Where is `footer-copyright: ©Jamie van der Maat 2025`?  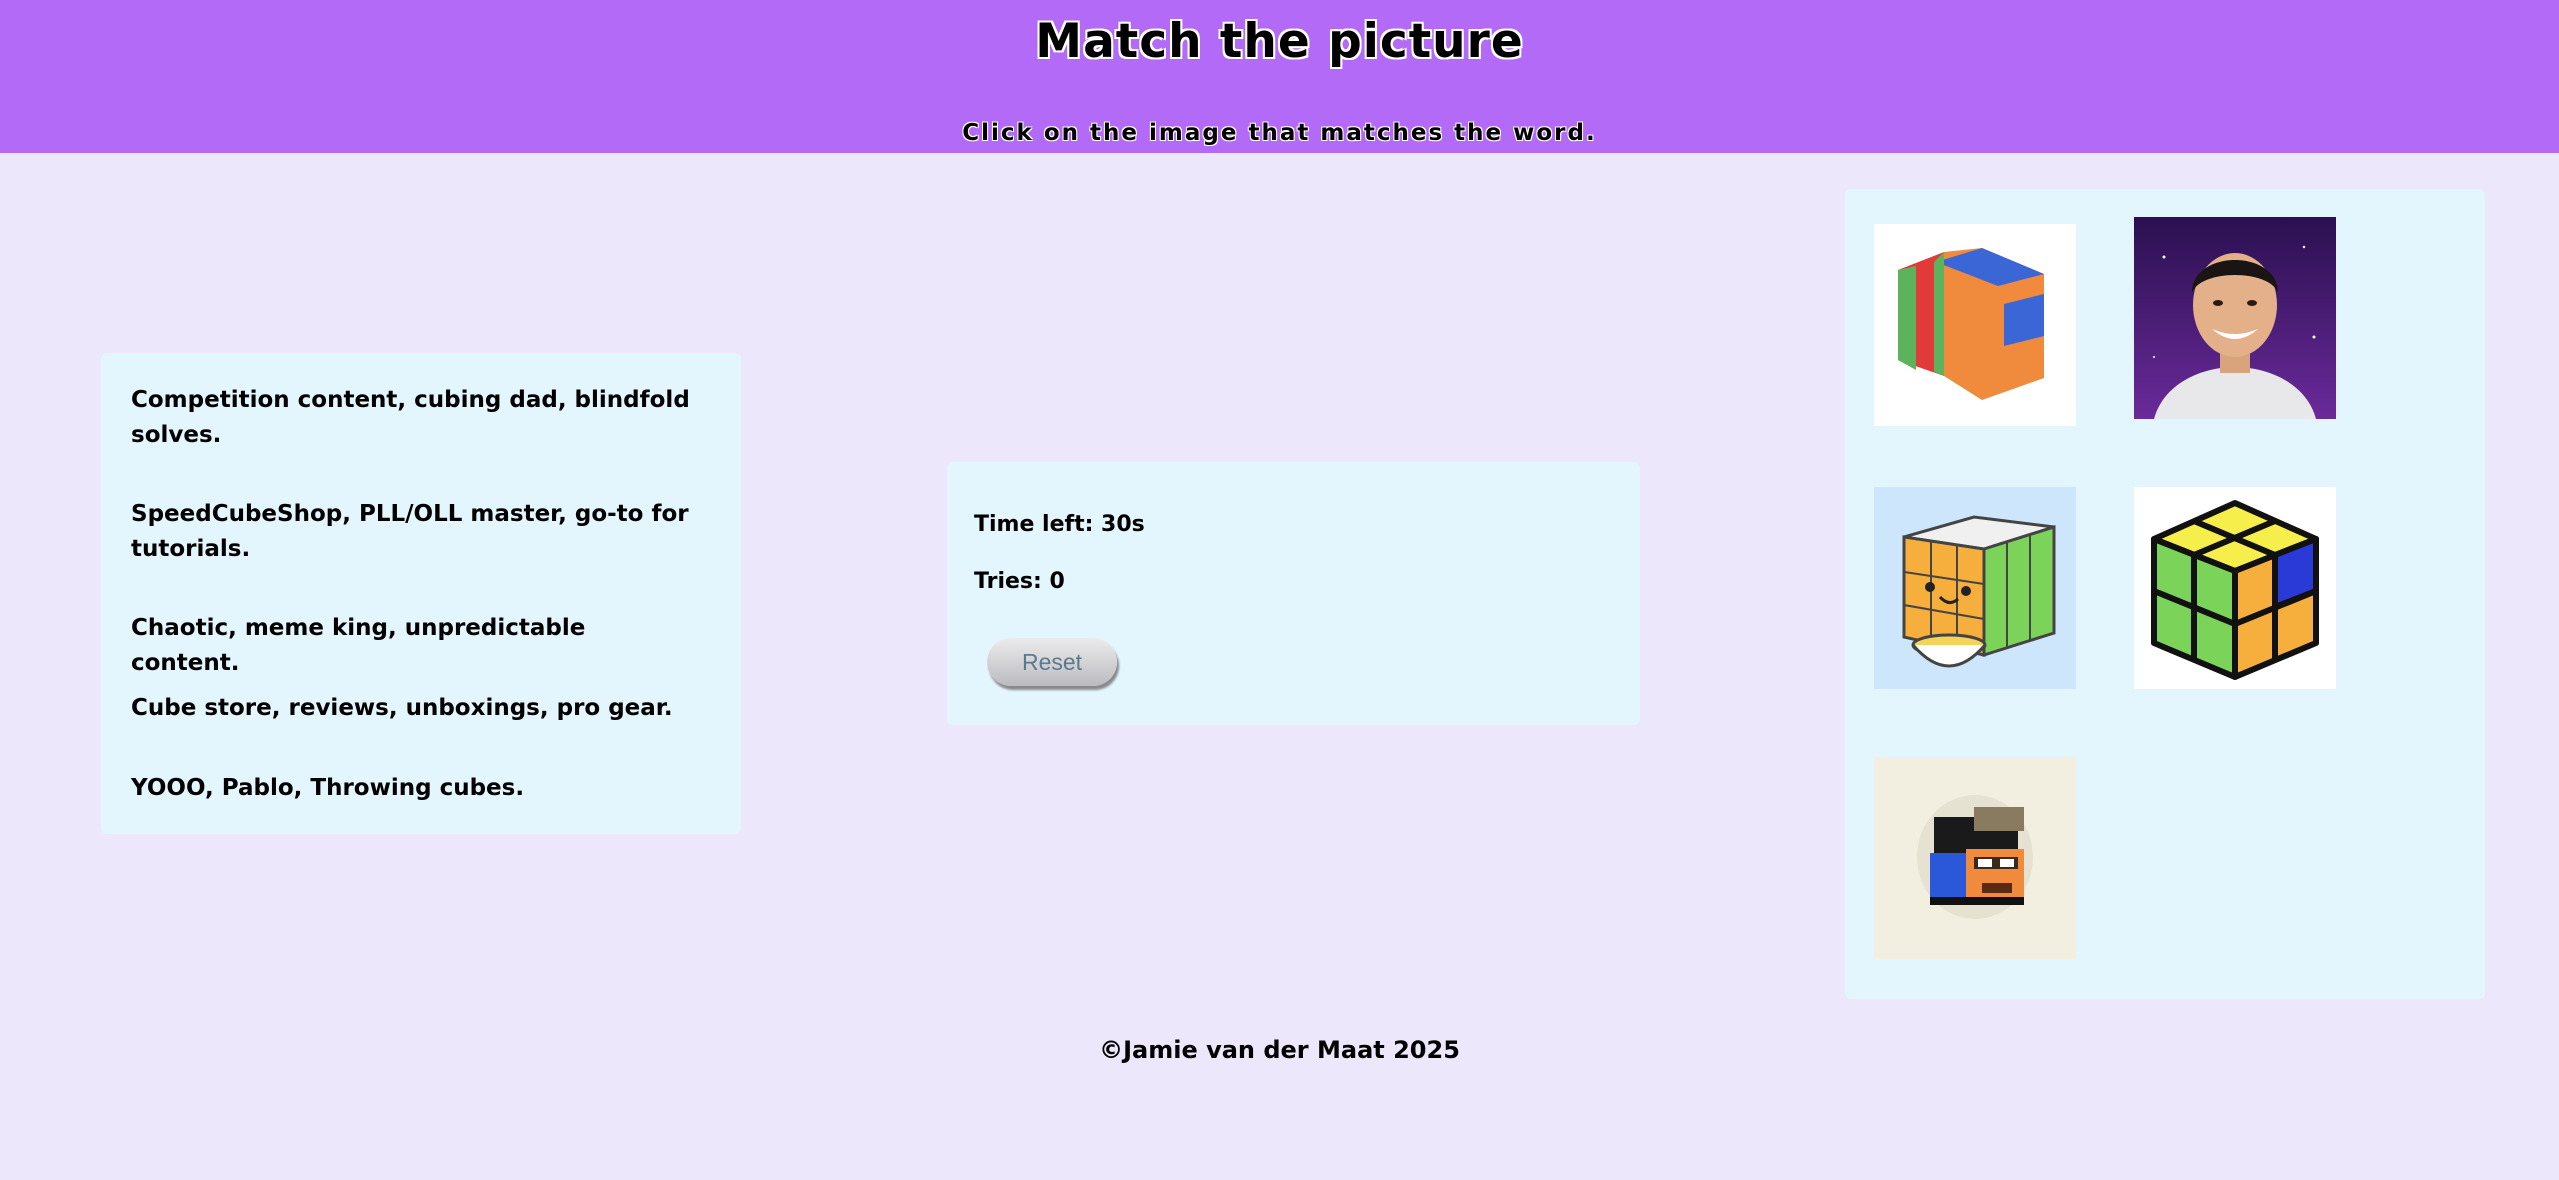
footer-copyright: ©Jamie van der Maat 2025 is located at coordinates (1279, 1050).